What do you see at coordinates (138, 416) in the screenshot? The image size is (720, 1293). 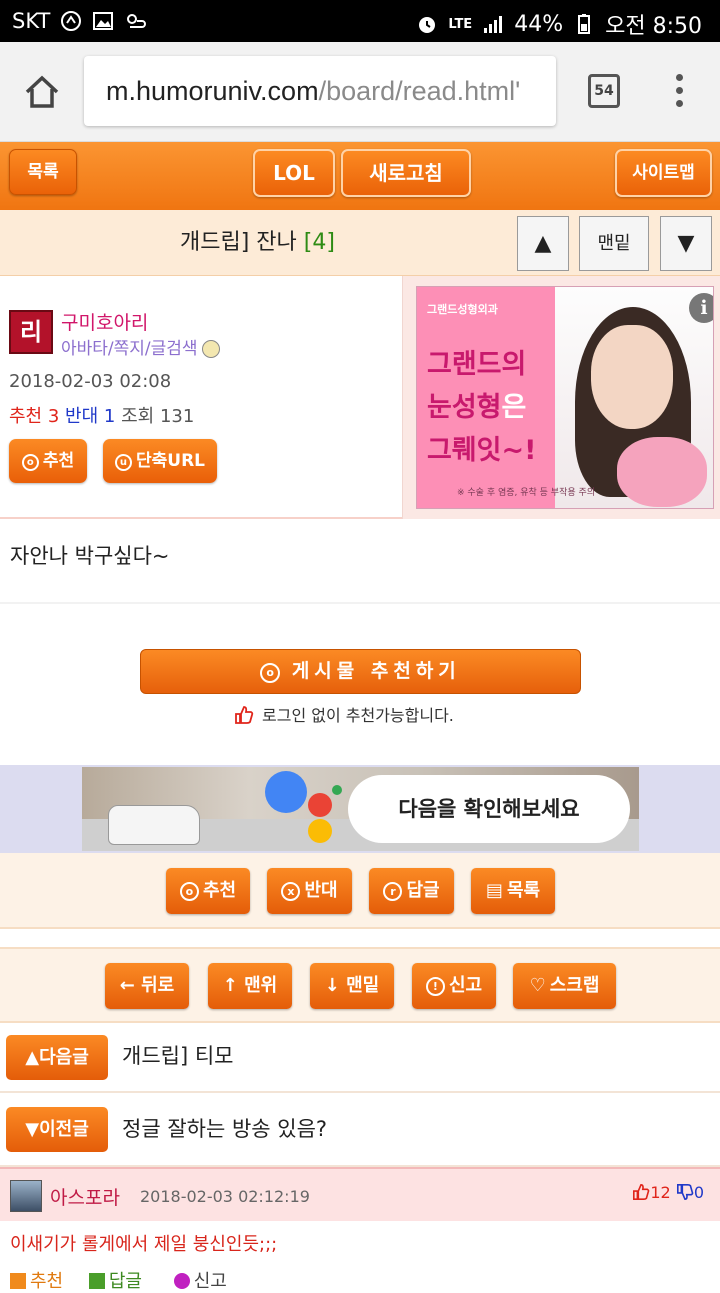 I see `views-label: 조회` at bounding box center [138, 416].